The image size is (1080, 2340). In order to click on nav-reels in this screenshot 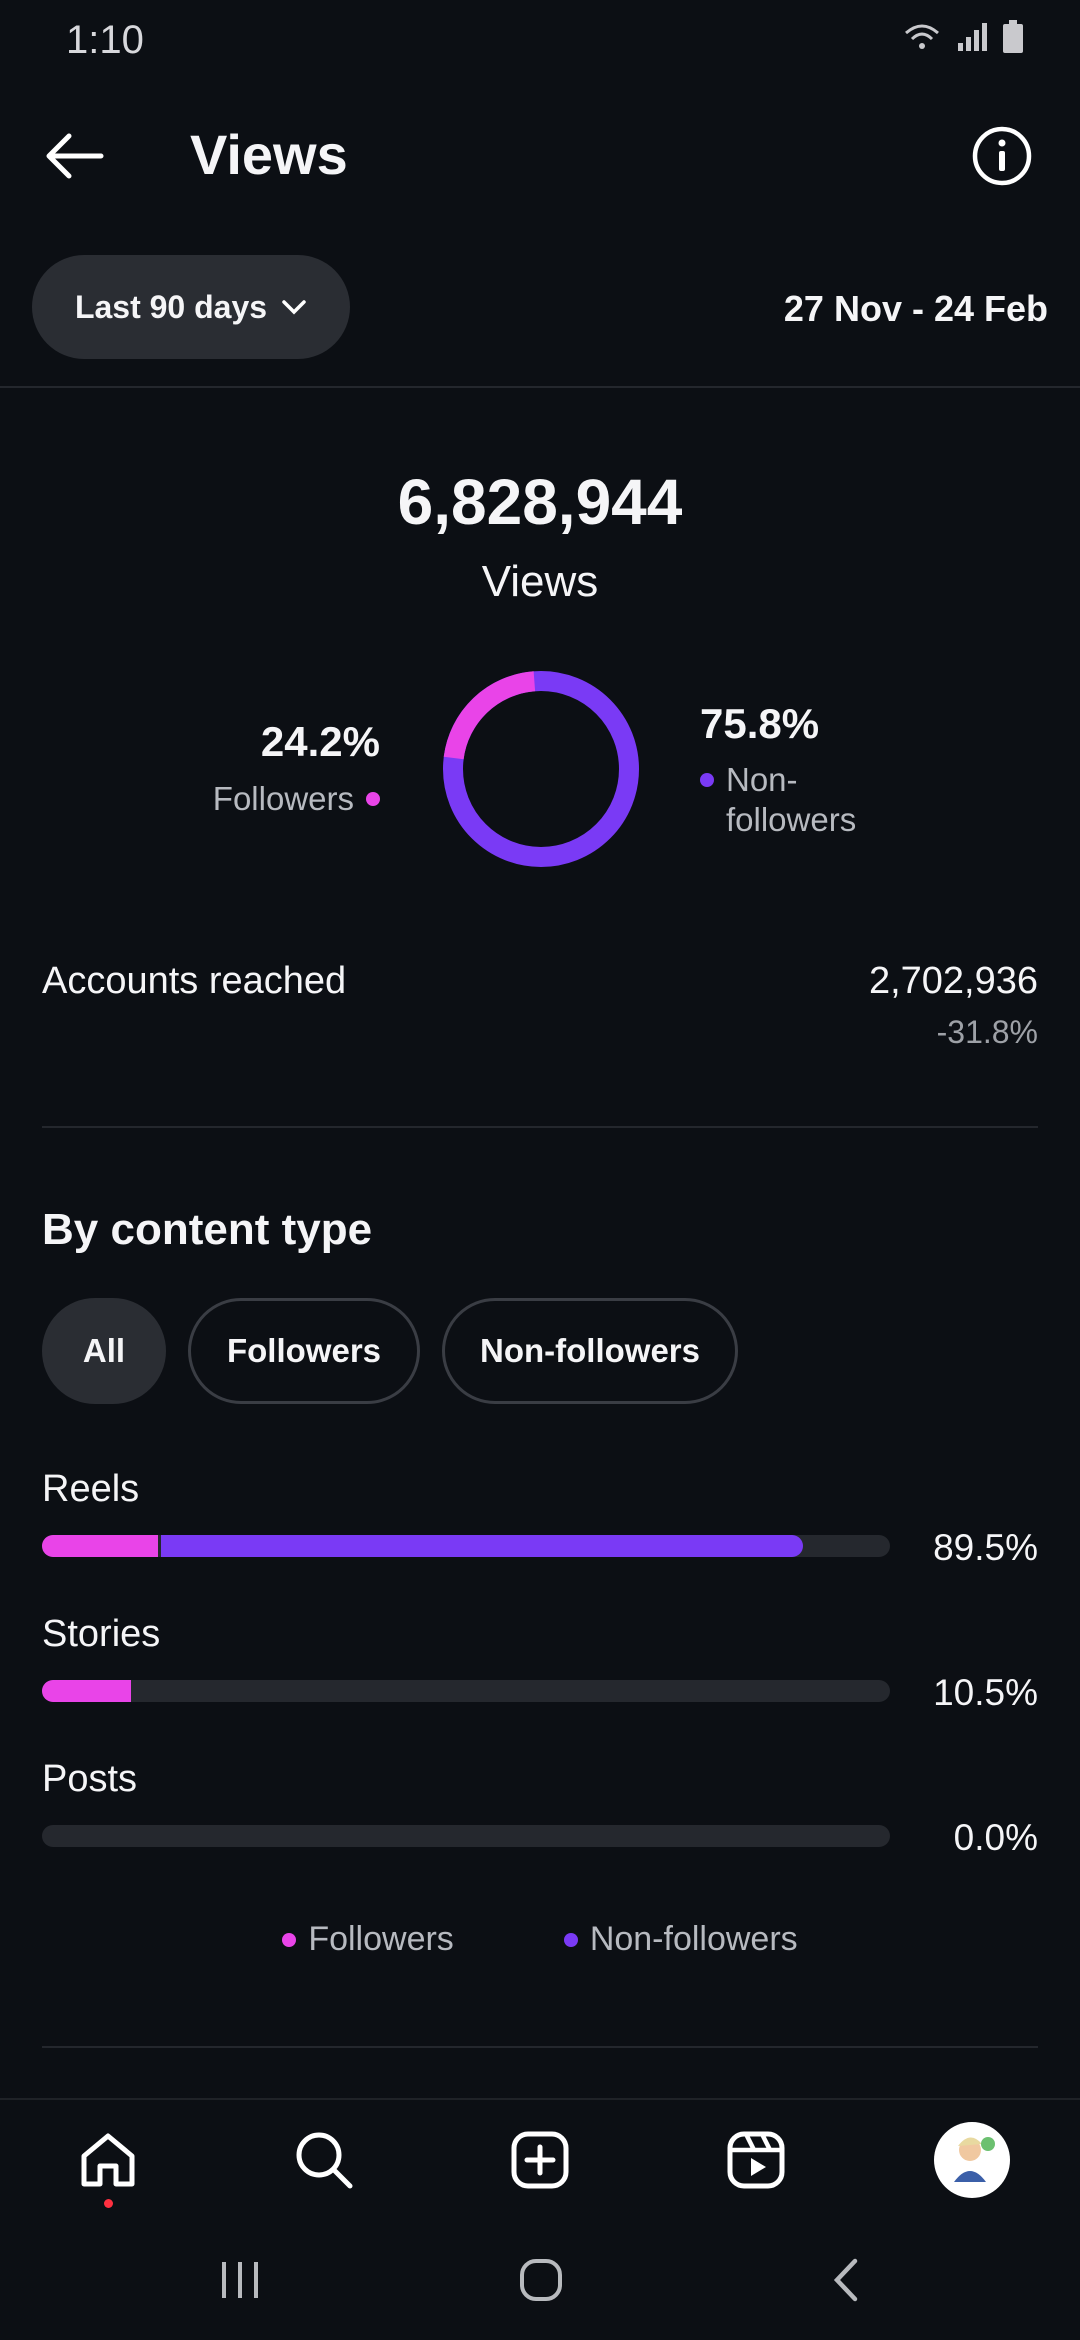, I will do `click(756, 2160)`.